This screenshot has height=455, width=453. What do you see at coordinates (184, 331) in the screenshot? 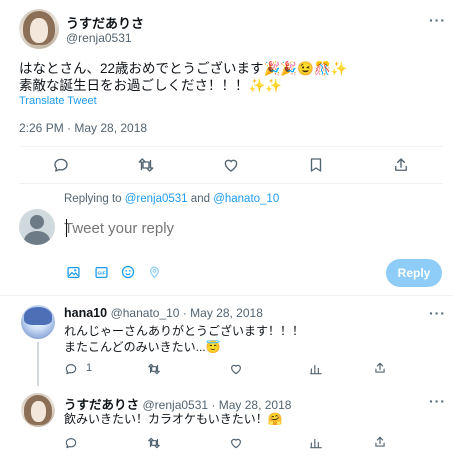
I see `reply-text-line-1: れんじゃーさんありがとうございます！！！` at bounding box center [184, 331].